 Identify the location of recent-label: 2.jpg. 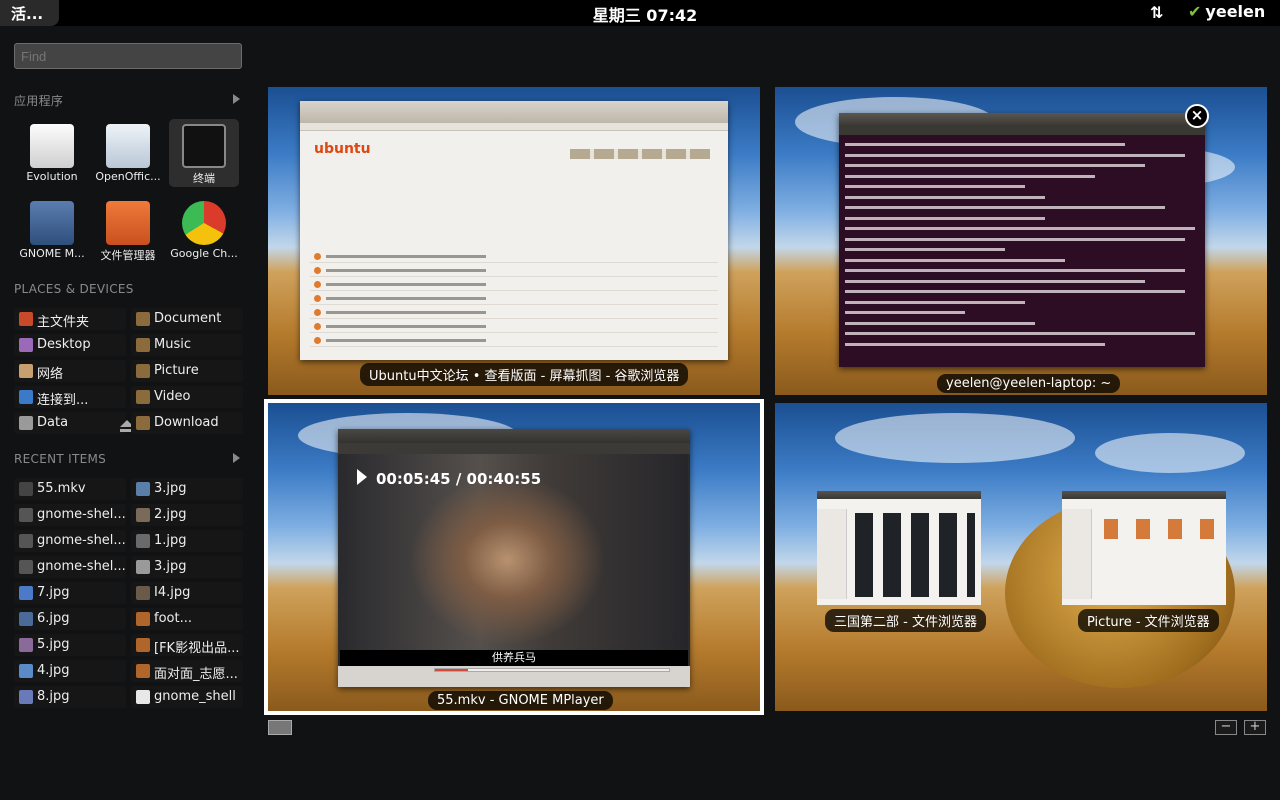
(170, 514).